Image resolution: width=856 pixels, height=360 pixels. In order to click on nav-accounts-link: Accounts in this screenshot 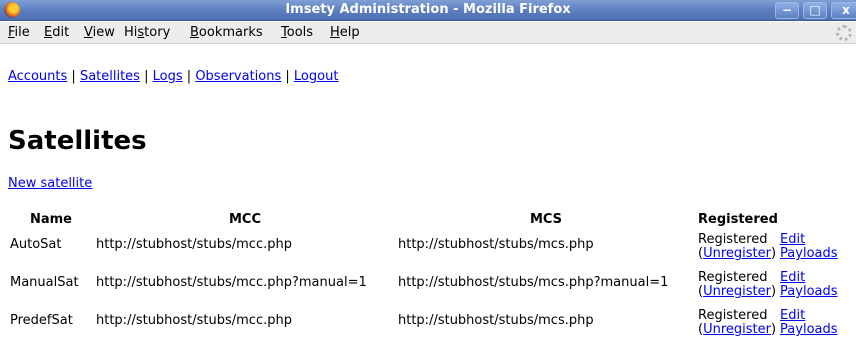, I will do `click(37, 76)`.